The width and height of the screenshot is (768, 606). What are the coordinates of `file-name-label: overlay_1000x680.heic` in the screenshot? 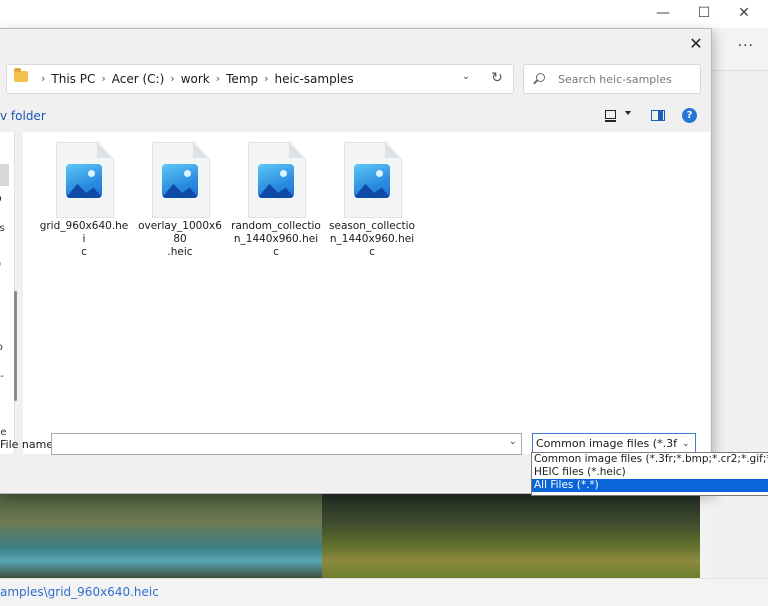 It's located at (180, 239).